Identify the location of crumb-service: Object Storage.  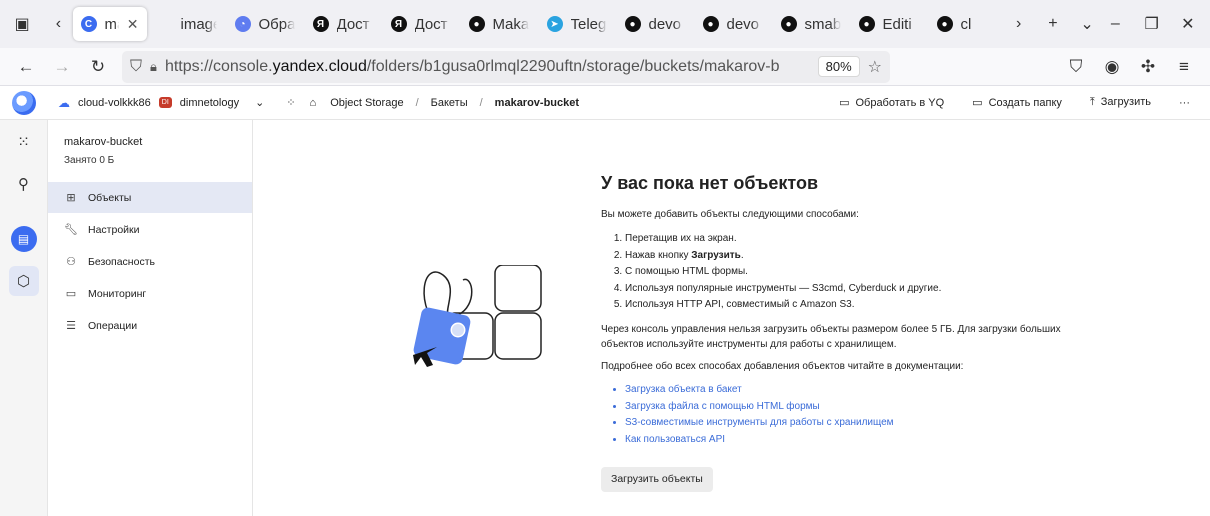
(366, 103).